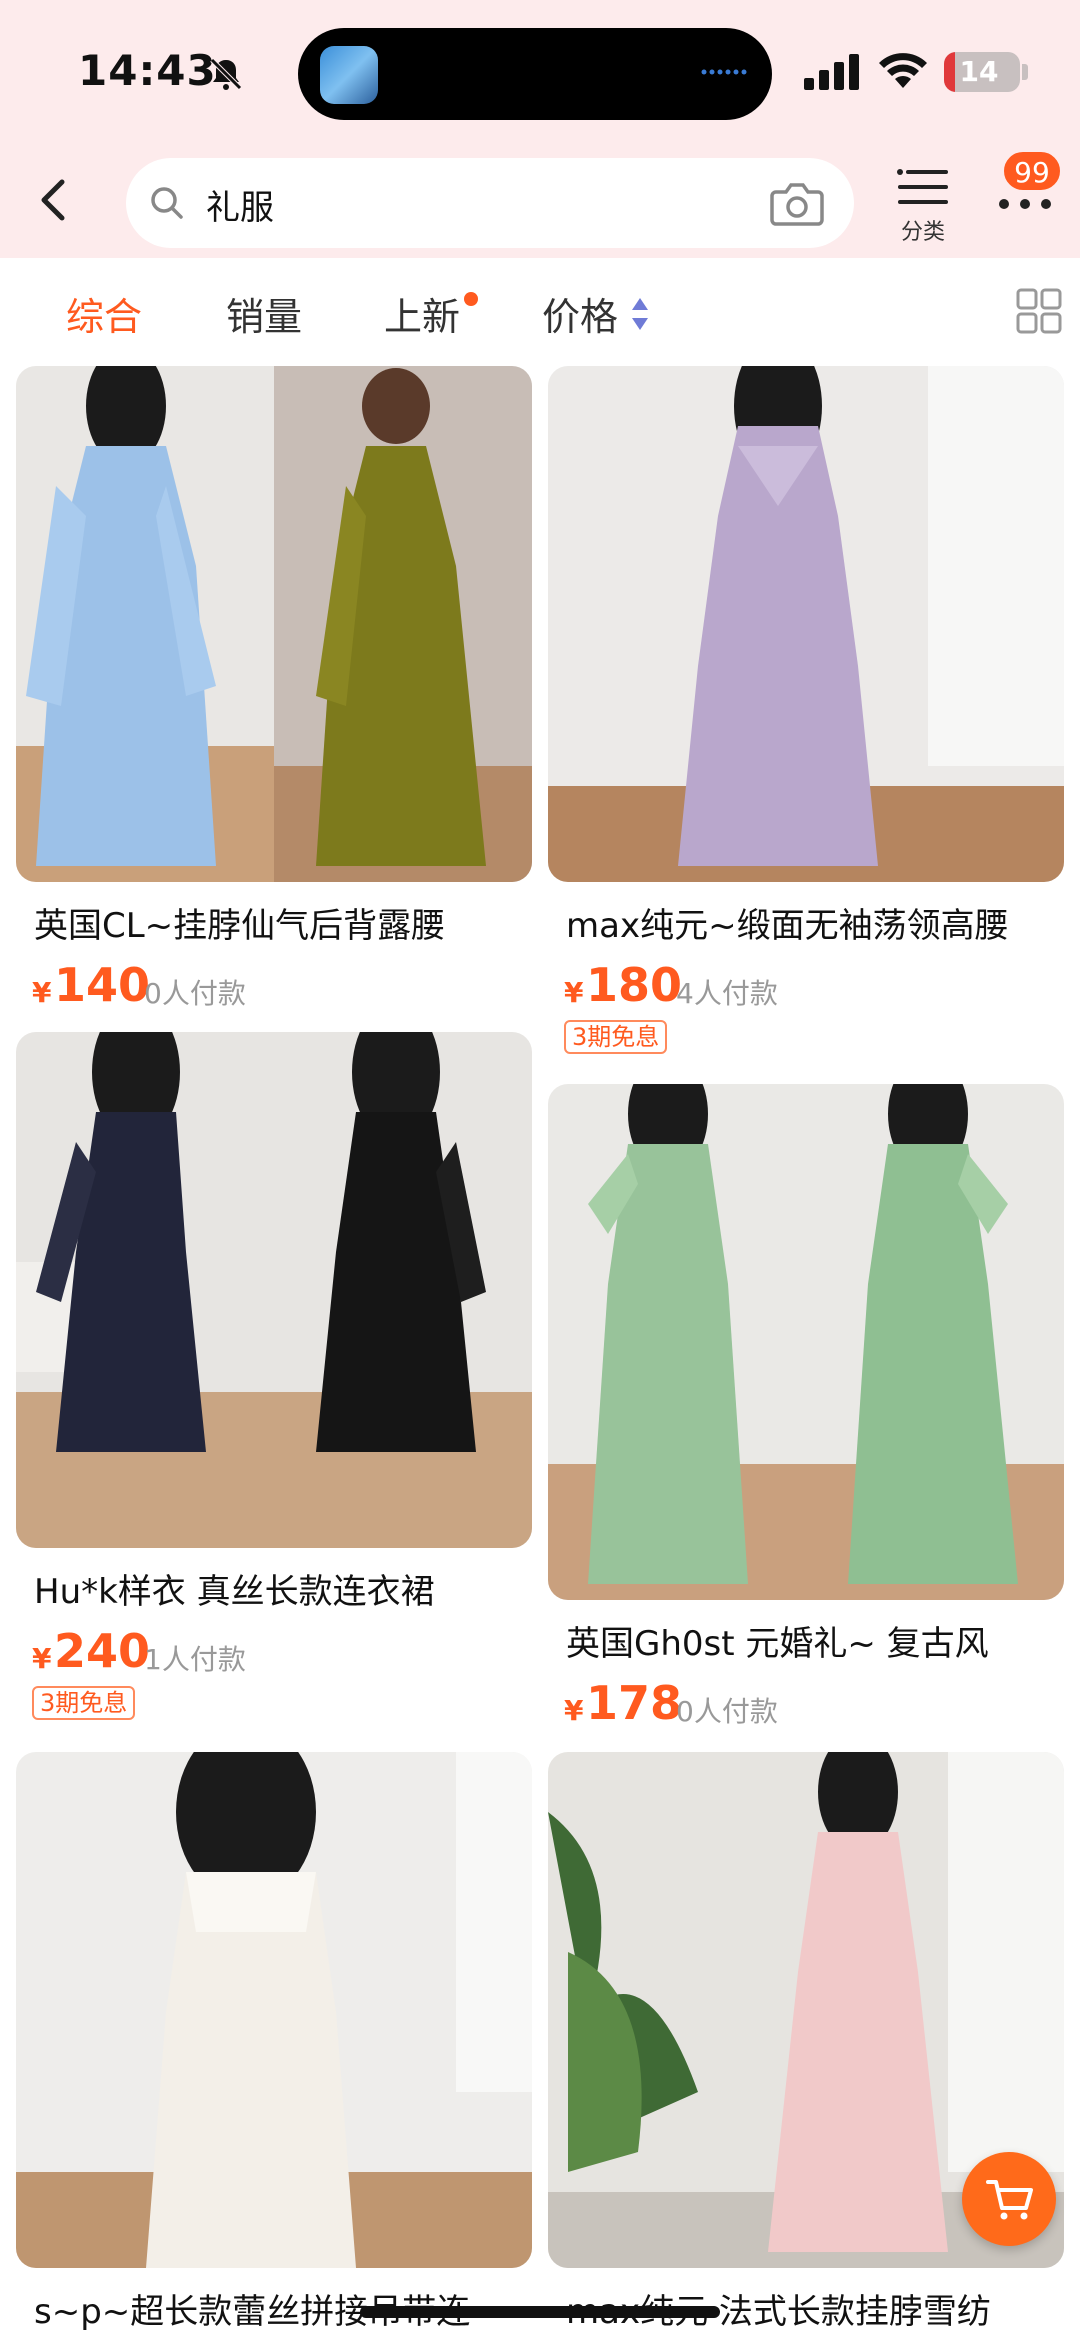 The width and height of the screenshot is (1080, 2341). What do you see at coordinates (264, 313) in the screenshot?
I see `tab-sales: 销量` at bounding box center [264, 313].